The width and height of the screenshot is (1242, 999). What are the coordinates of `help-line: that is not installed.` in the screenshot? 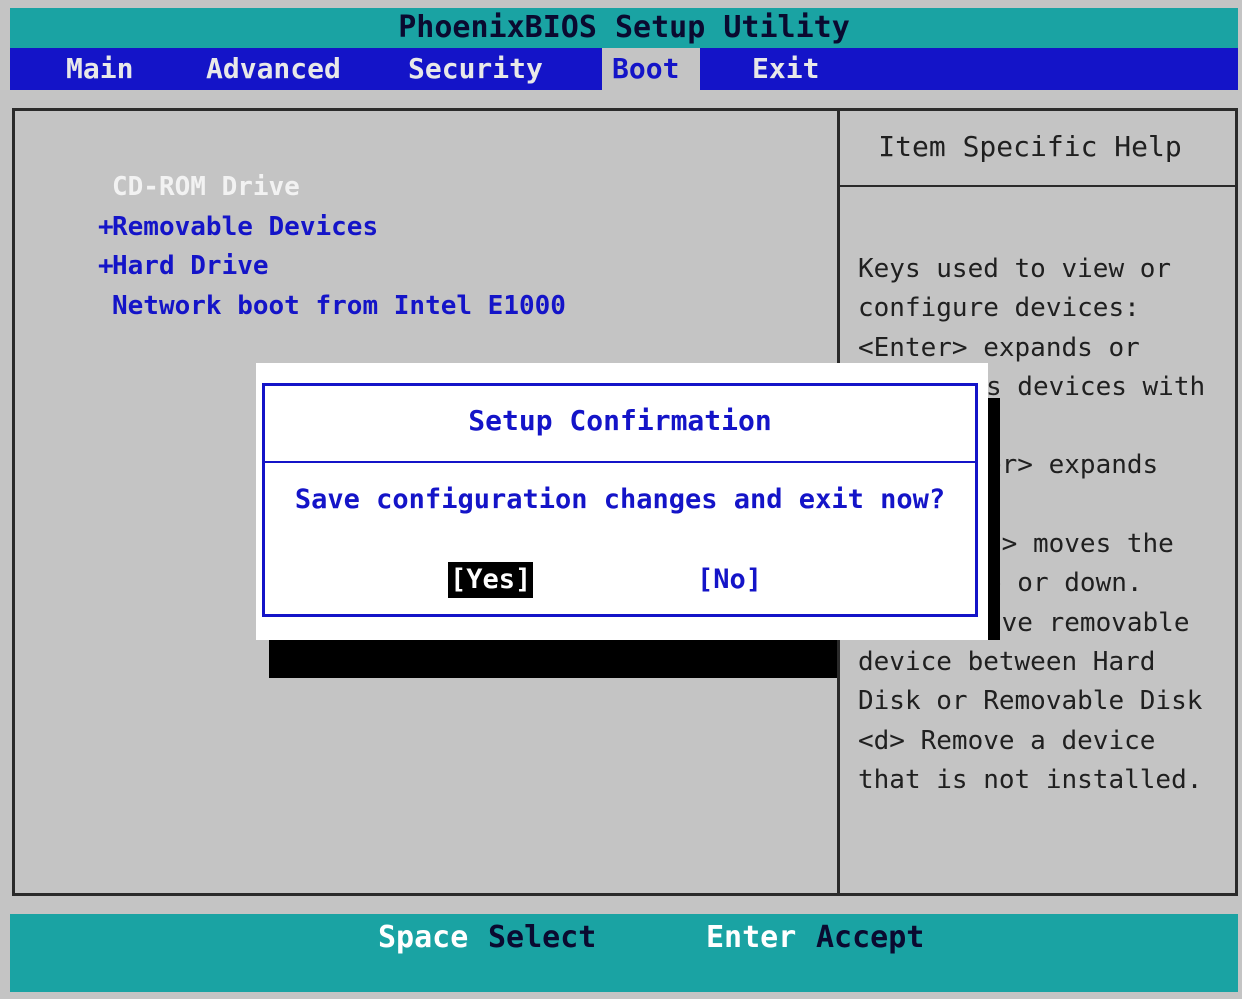 It's located at (1030, 779).